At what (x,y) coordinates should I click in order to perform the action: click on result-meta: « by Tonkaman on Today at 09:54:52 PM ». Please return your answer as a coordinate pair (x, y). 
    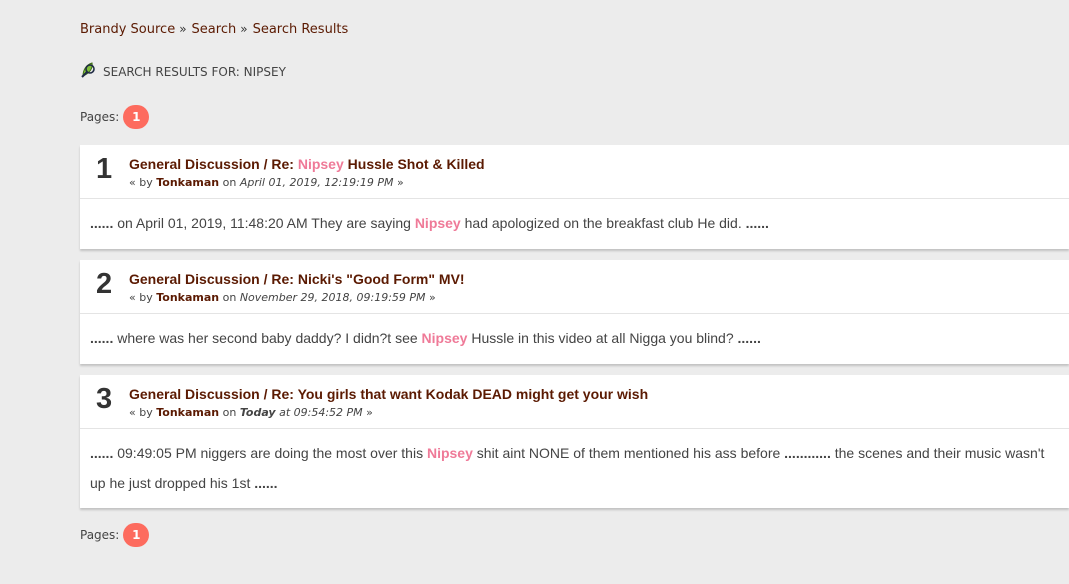
    Looking at the image, I should click on (251, 412).